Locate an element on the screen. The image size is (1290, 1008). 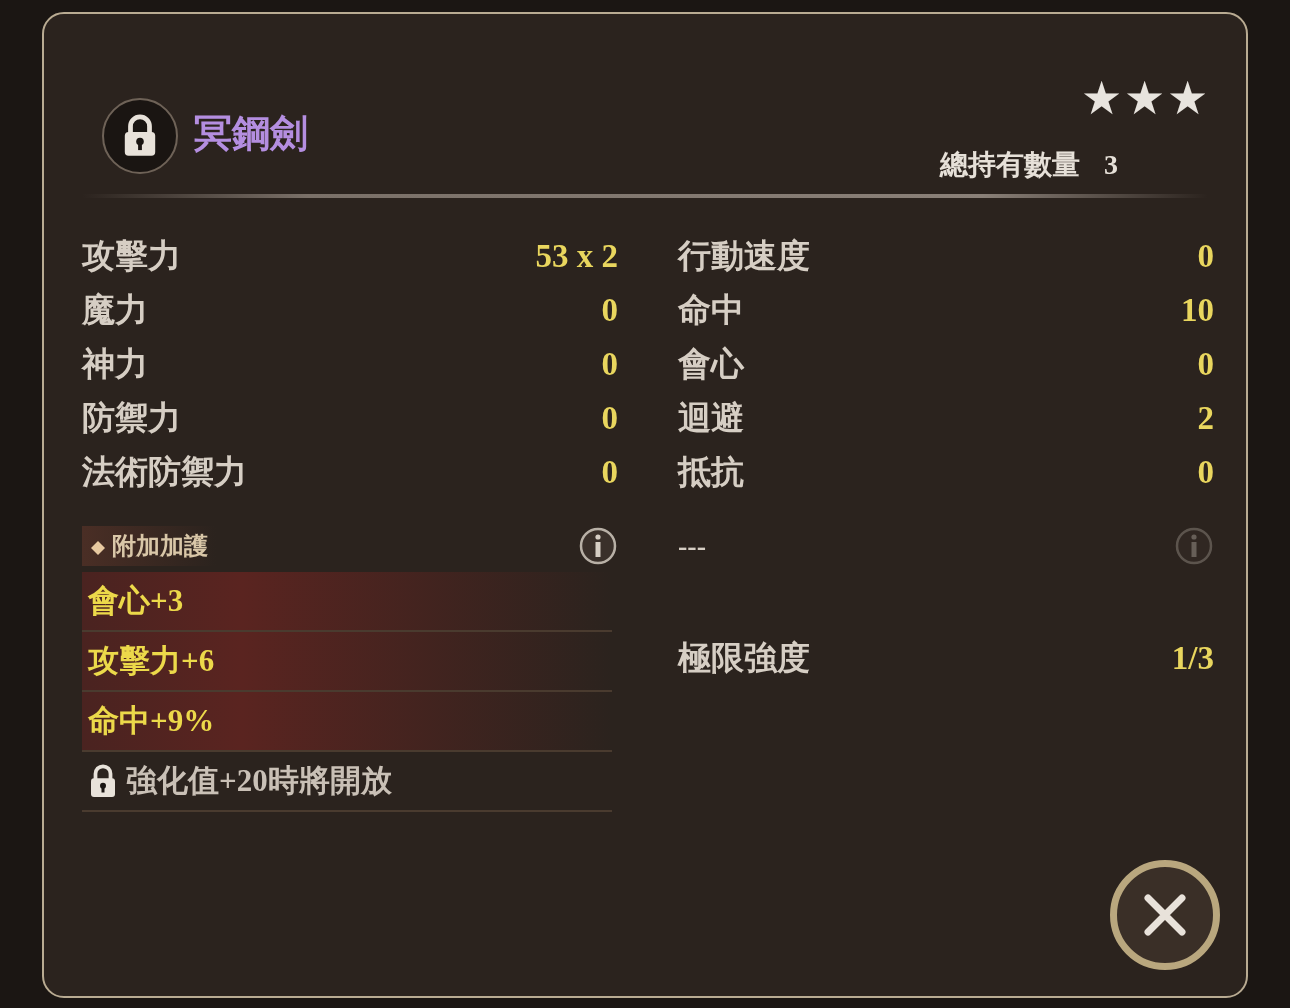
stat-value: 53 x 2 is located at coordinates (576, 257).